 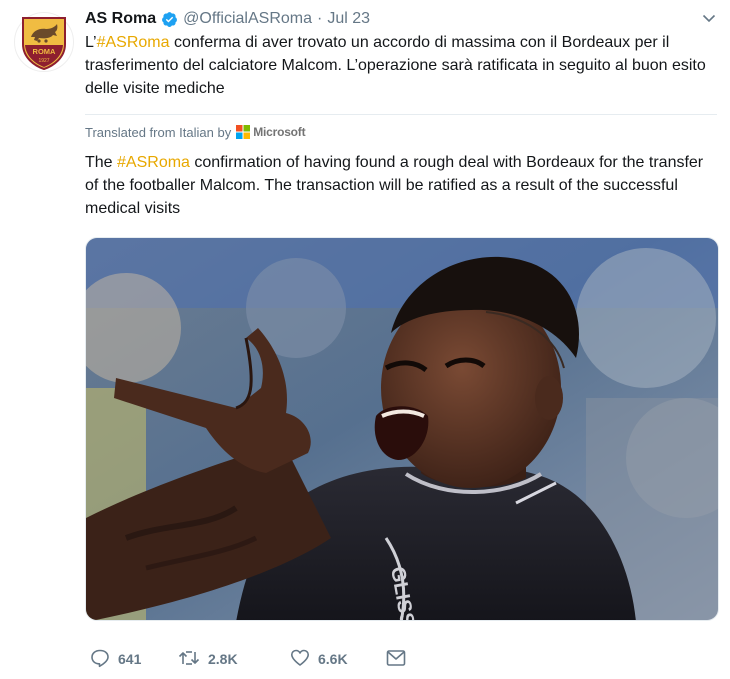 I want to click on translator-name: Microsoft, so click(x=279, y=132).